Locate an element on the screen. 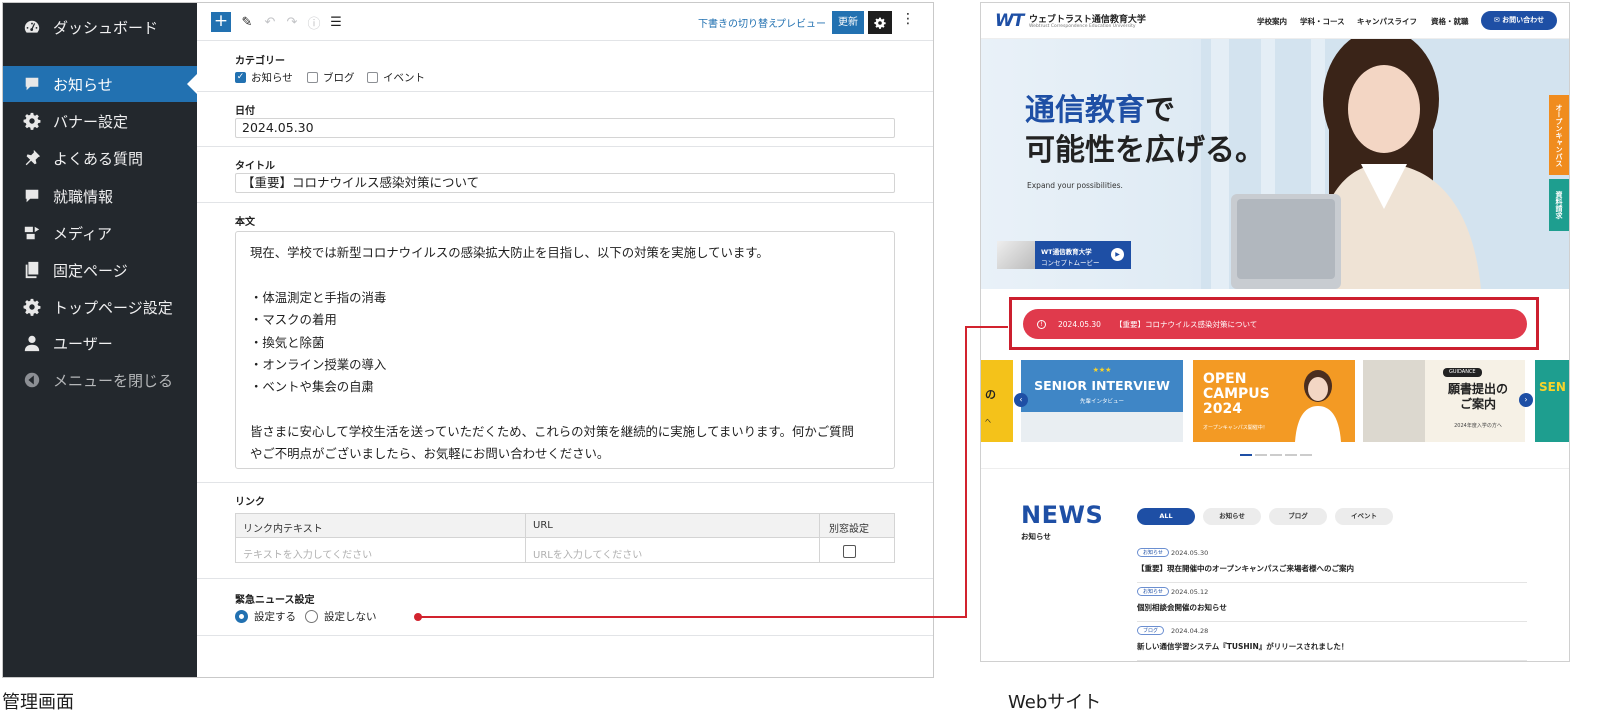  sidebar-item-media: メディア is located at coordinates (100, 233).